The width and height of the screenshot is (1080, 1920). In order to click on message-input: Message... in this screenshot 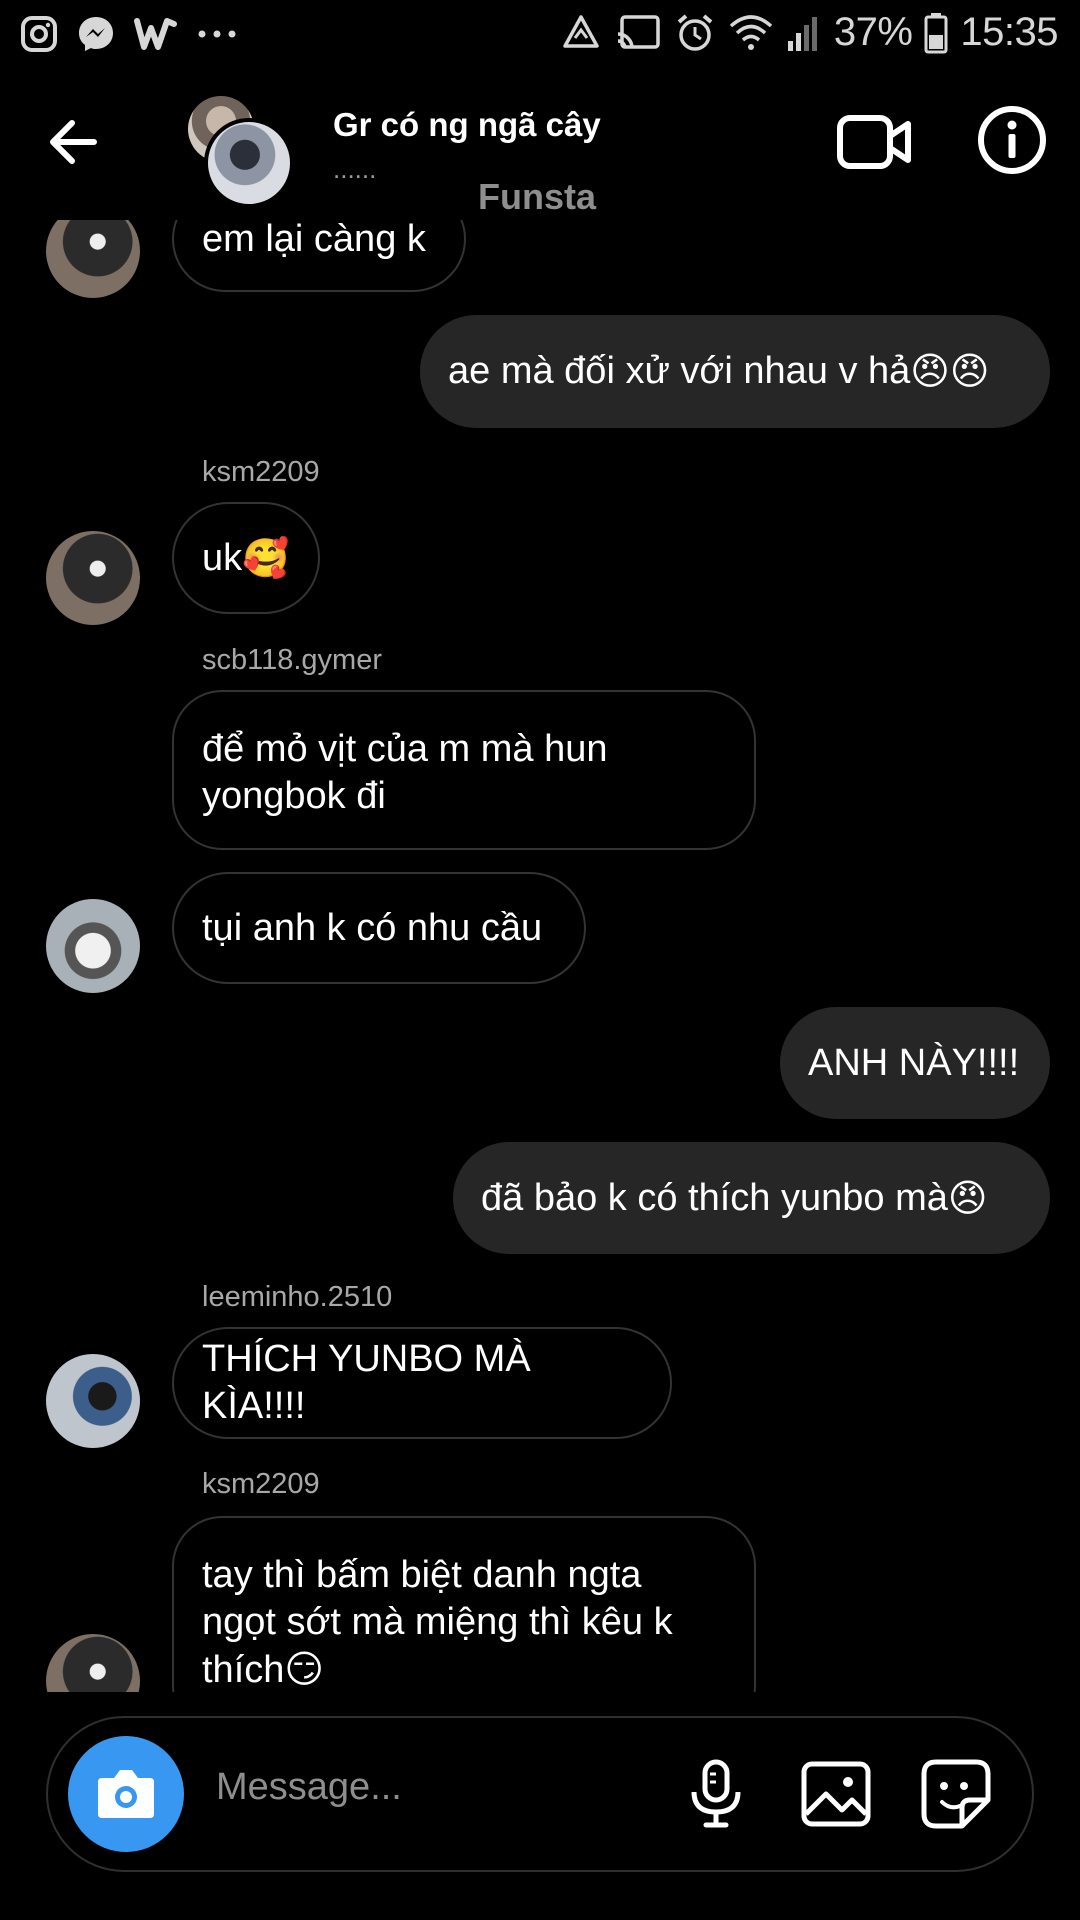, I will do `click(309, 1787)`.